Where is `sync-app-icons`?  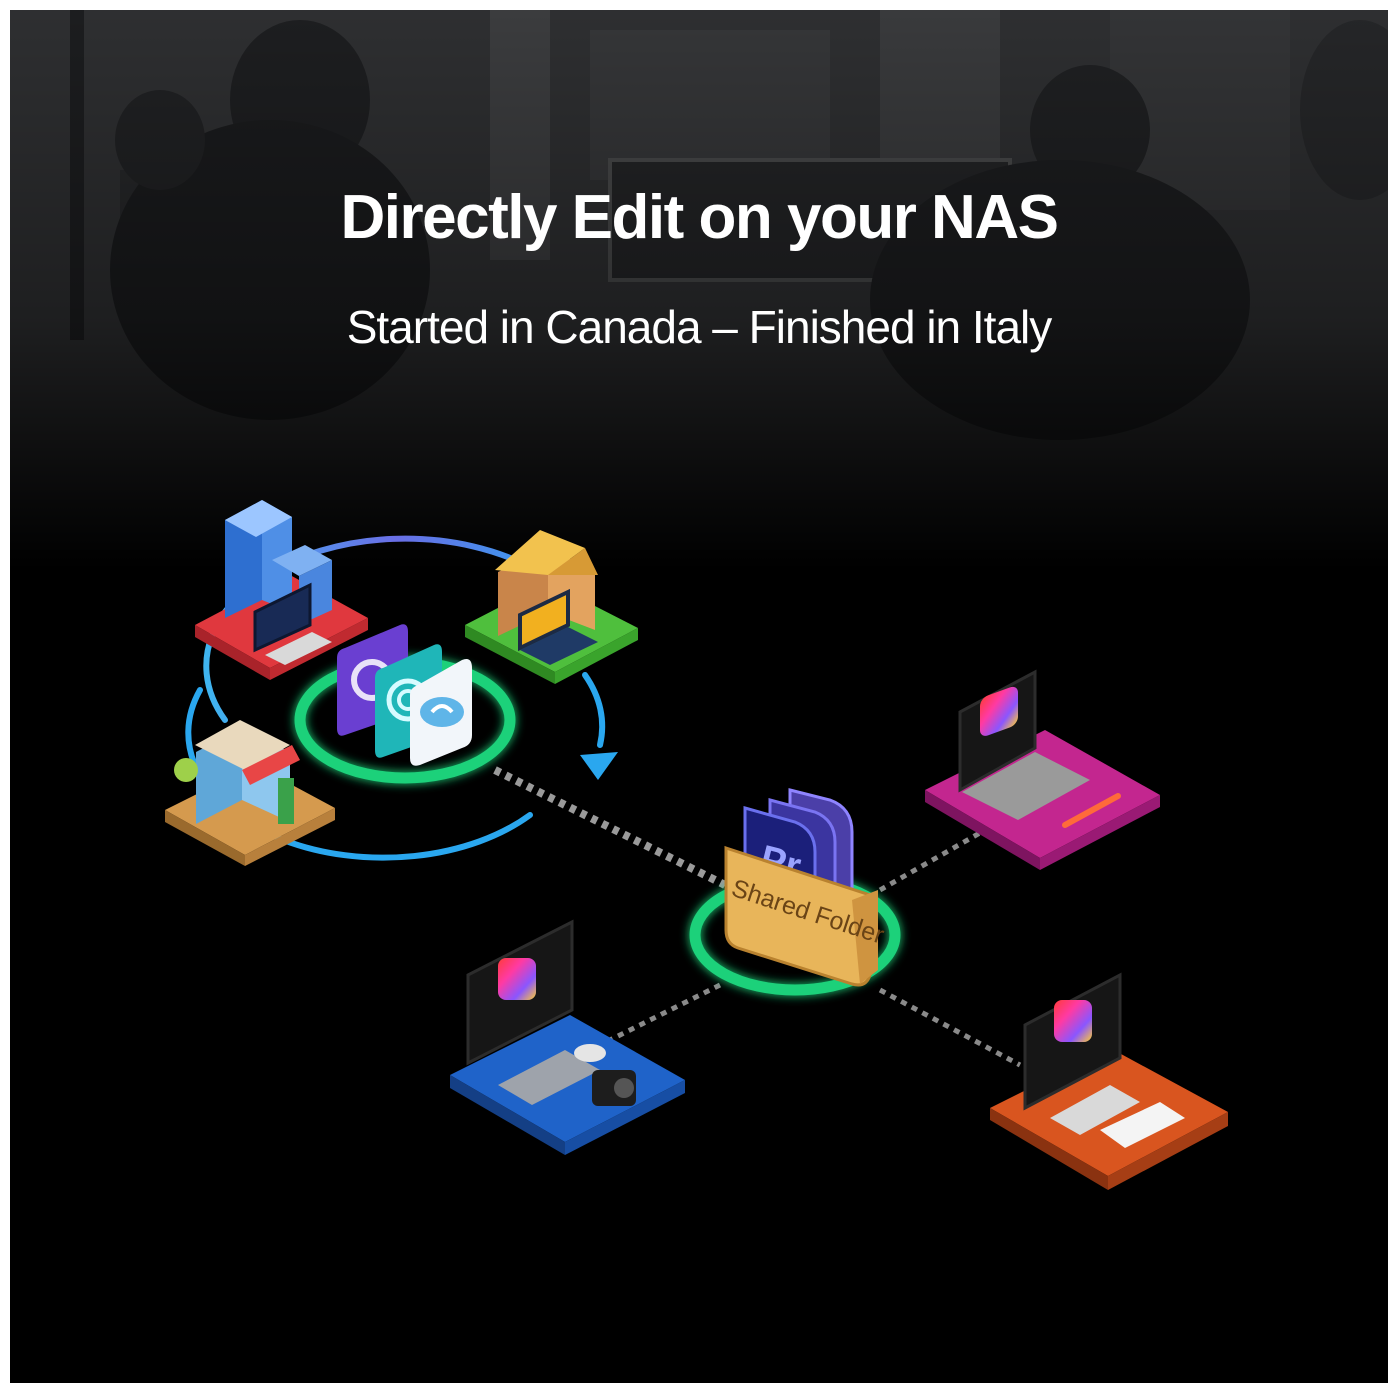 sync-app-icons is located at coordinates (404, 695).